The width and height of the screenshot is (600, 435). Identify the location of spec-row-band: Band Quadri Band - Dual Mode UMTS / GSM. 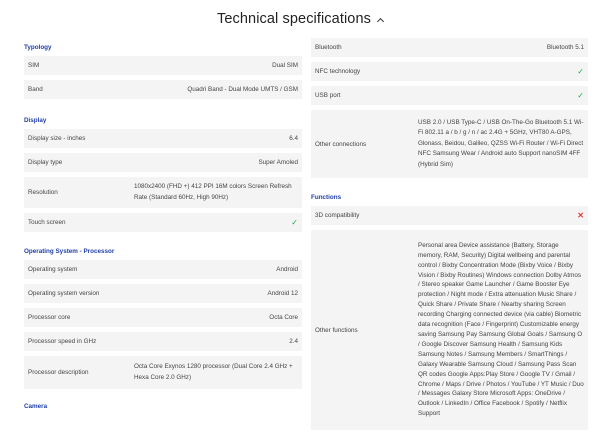
(163, 89).